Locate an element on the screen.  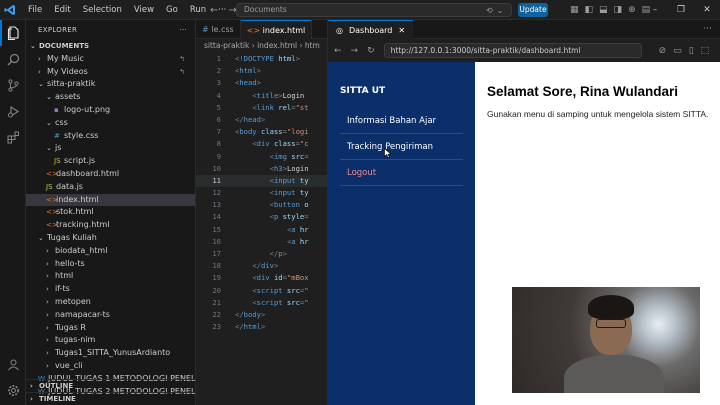
menu-run: Run is located at coordinates (198, 10).